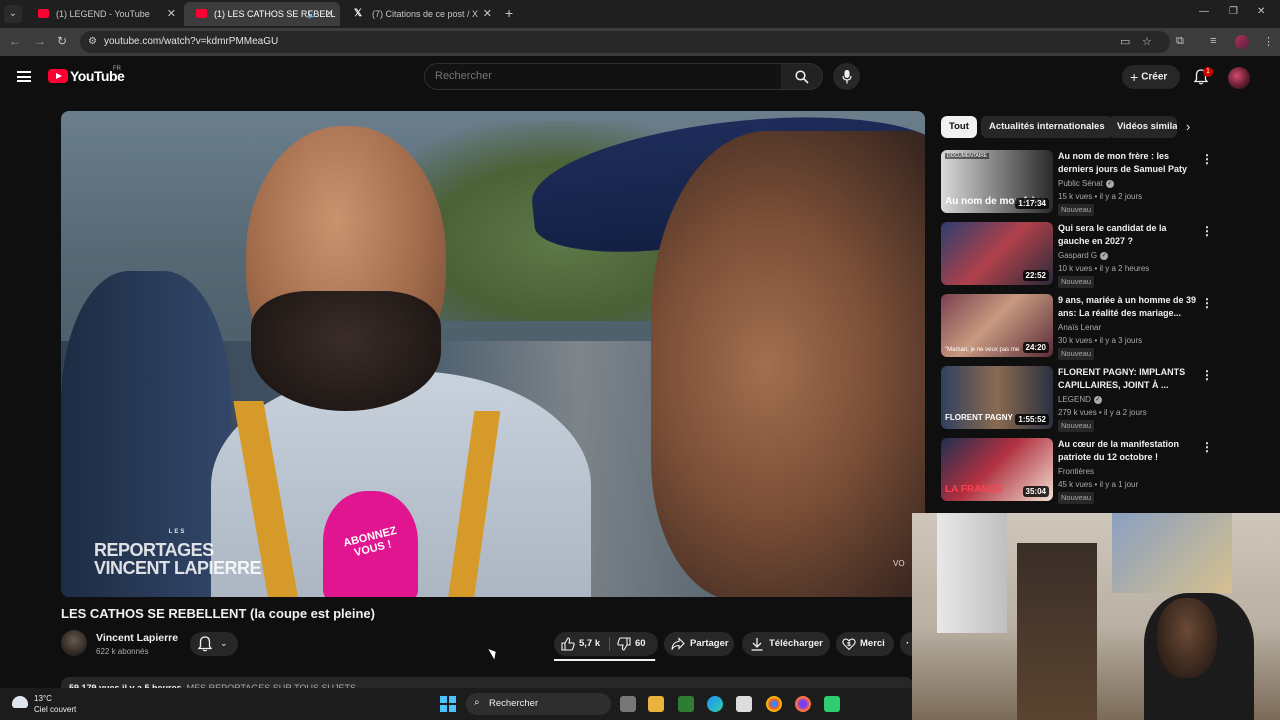 The image size is (1280, 720). What do you see at coordinates (1147, 41) in the screenshot?
I see `bookmark-star-icon: ☆` at bounding box center [1147, 41].